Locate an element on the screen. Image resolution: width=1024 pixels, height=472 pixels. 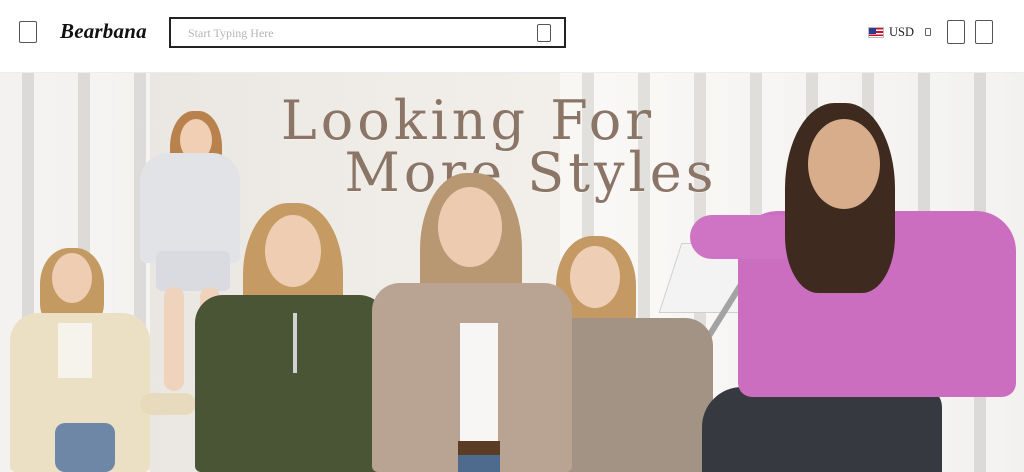
brand-logo: Bearbana is located at coordinates (103, 31).